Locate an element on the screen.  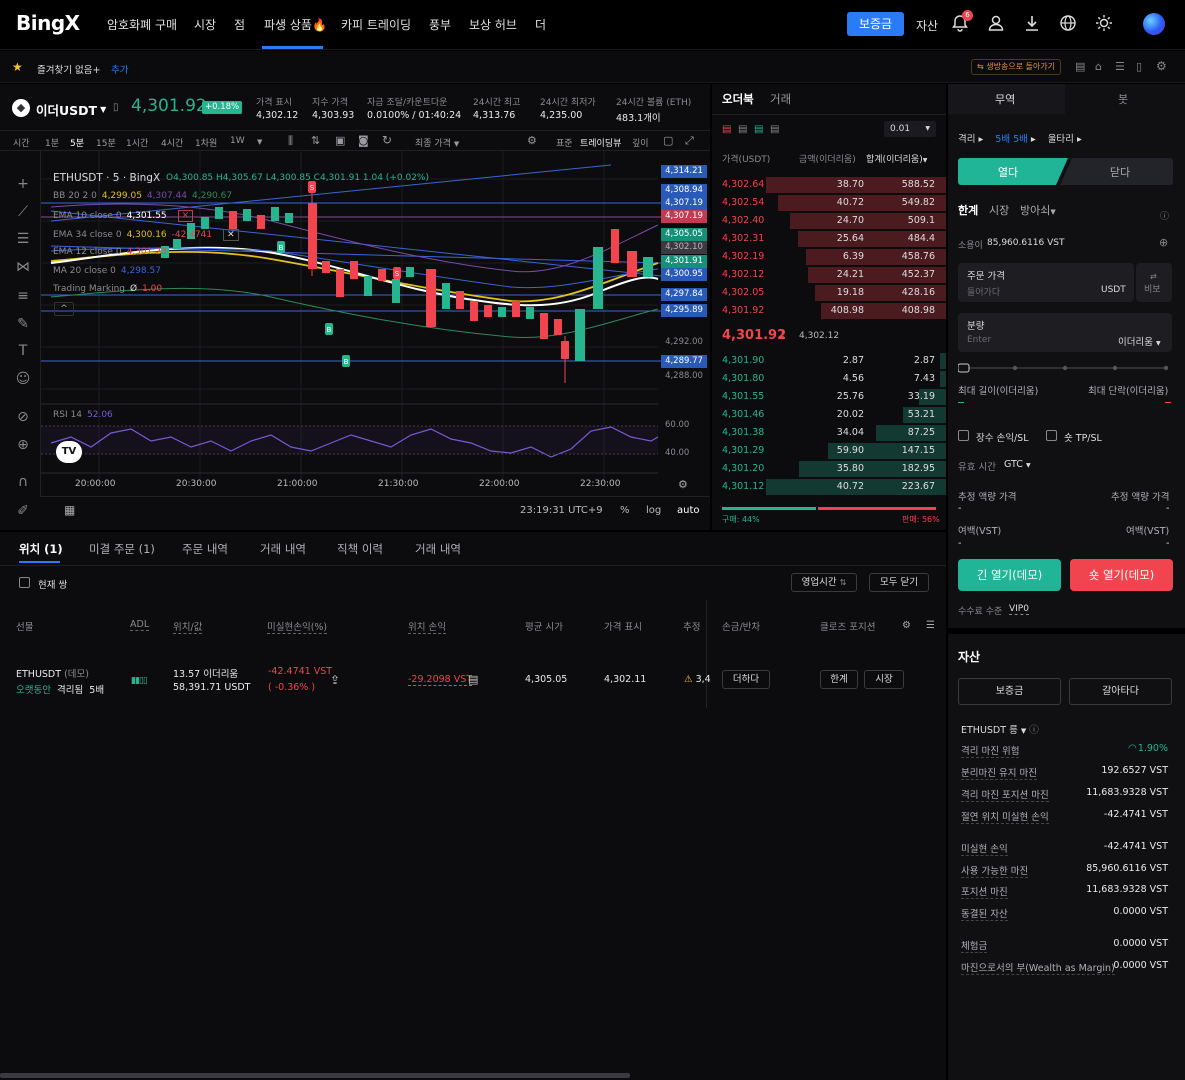
book-header-total: 합계(이더리움)▼ is located at coordinates (896, 158).